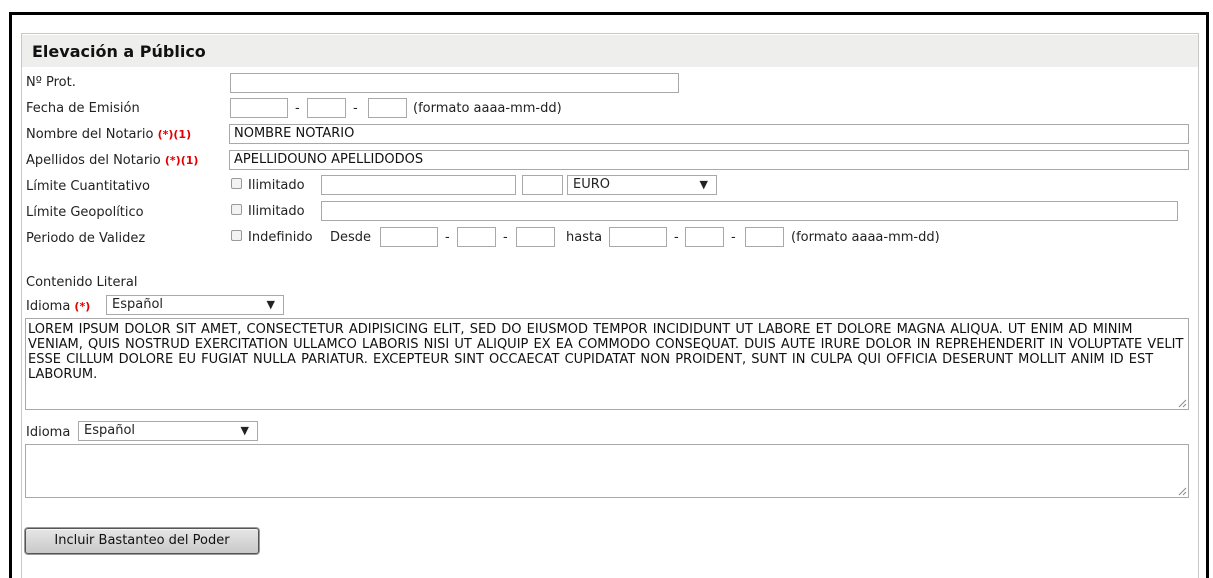 The height and width of the screenshot is (578, 1213). Describe the element at coordinates (642, 185) in the screenshot. I see `currency-select: EURO ▼` at that location.